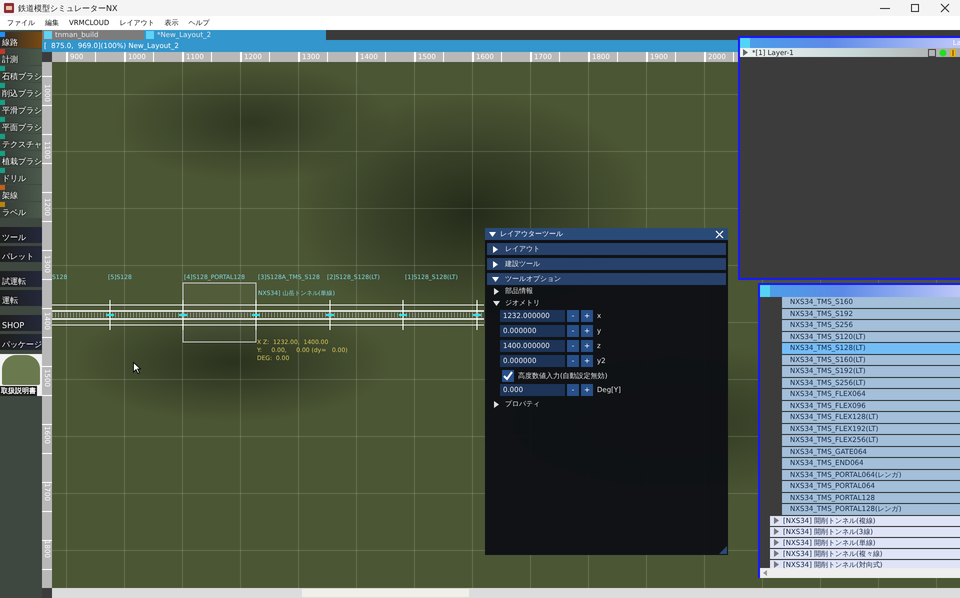  I want to click on resize-grip-icon, so click(723, 550).